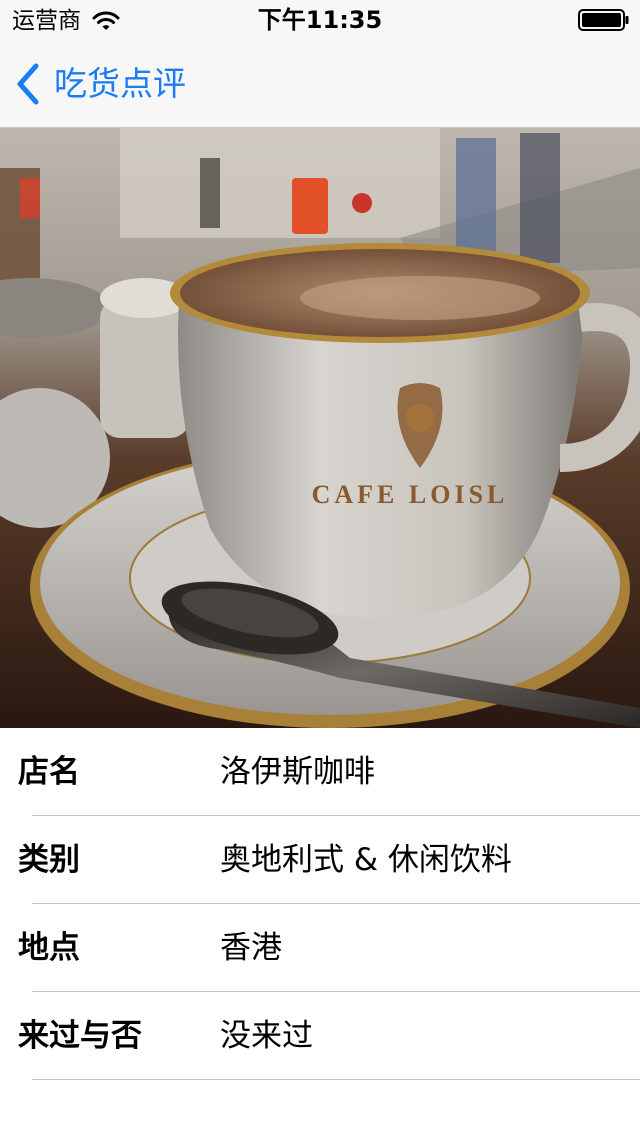 Image resolution: width=640 pixels, height=1136 pixels. I want to click on row-separator, so click(336, 1079).